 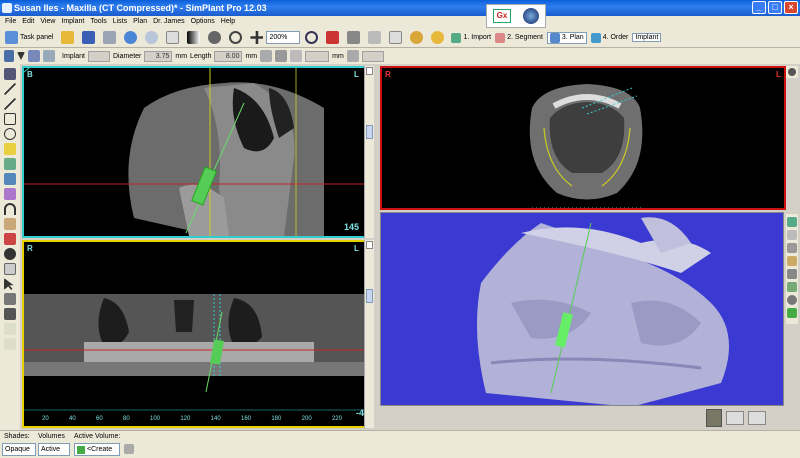 What do you see at coordinates (28, 22) in the screenshot?
I see `menu-edit: Edit` at bounding box center [28, 22].